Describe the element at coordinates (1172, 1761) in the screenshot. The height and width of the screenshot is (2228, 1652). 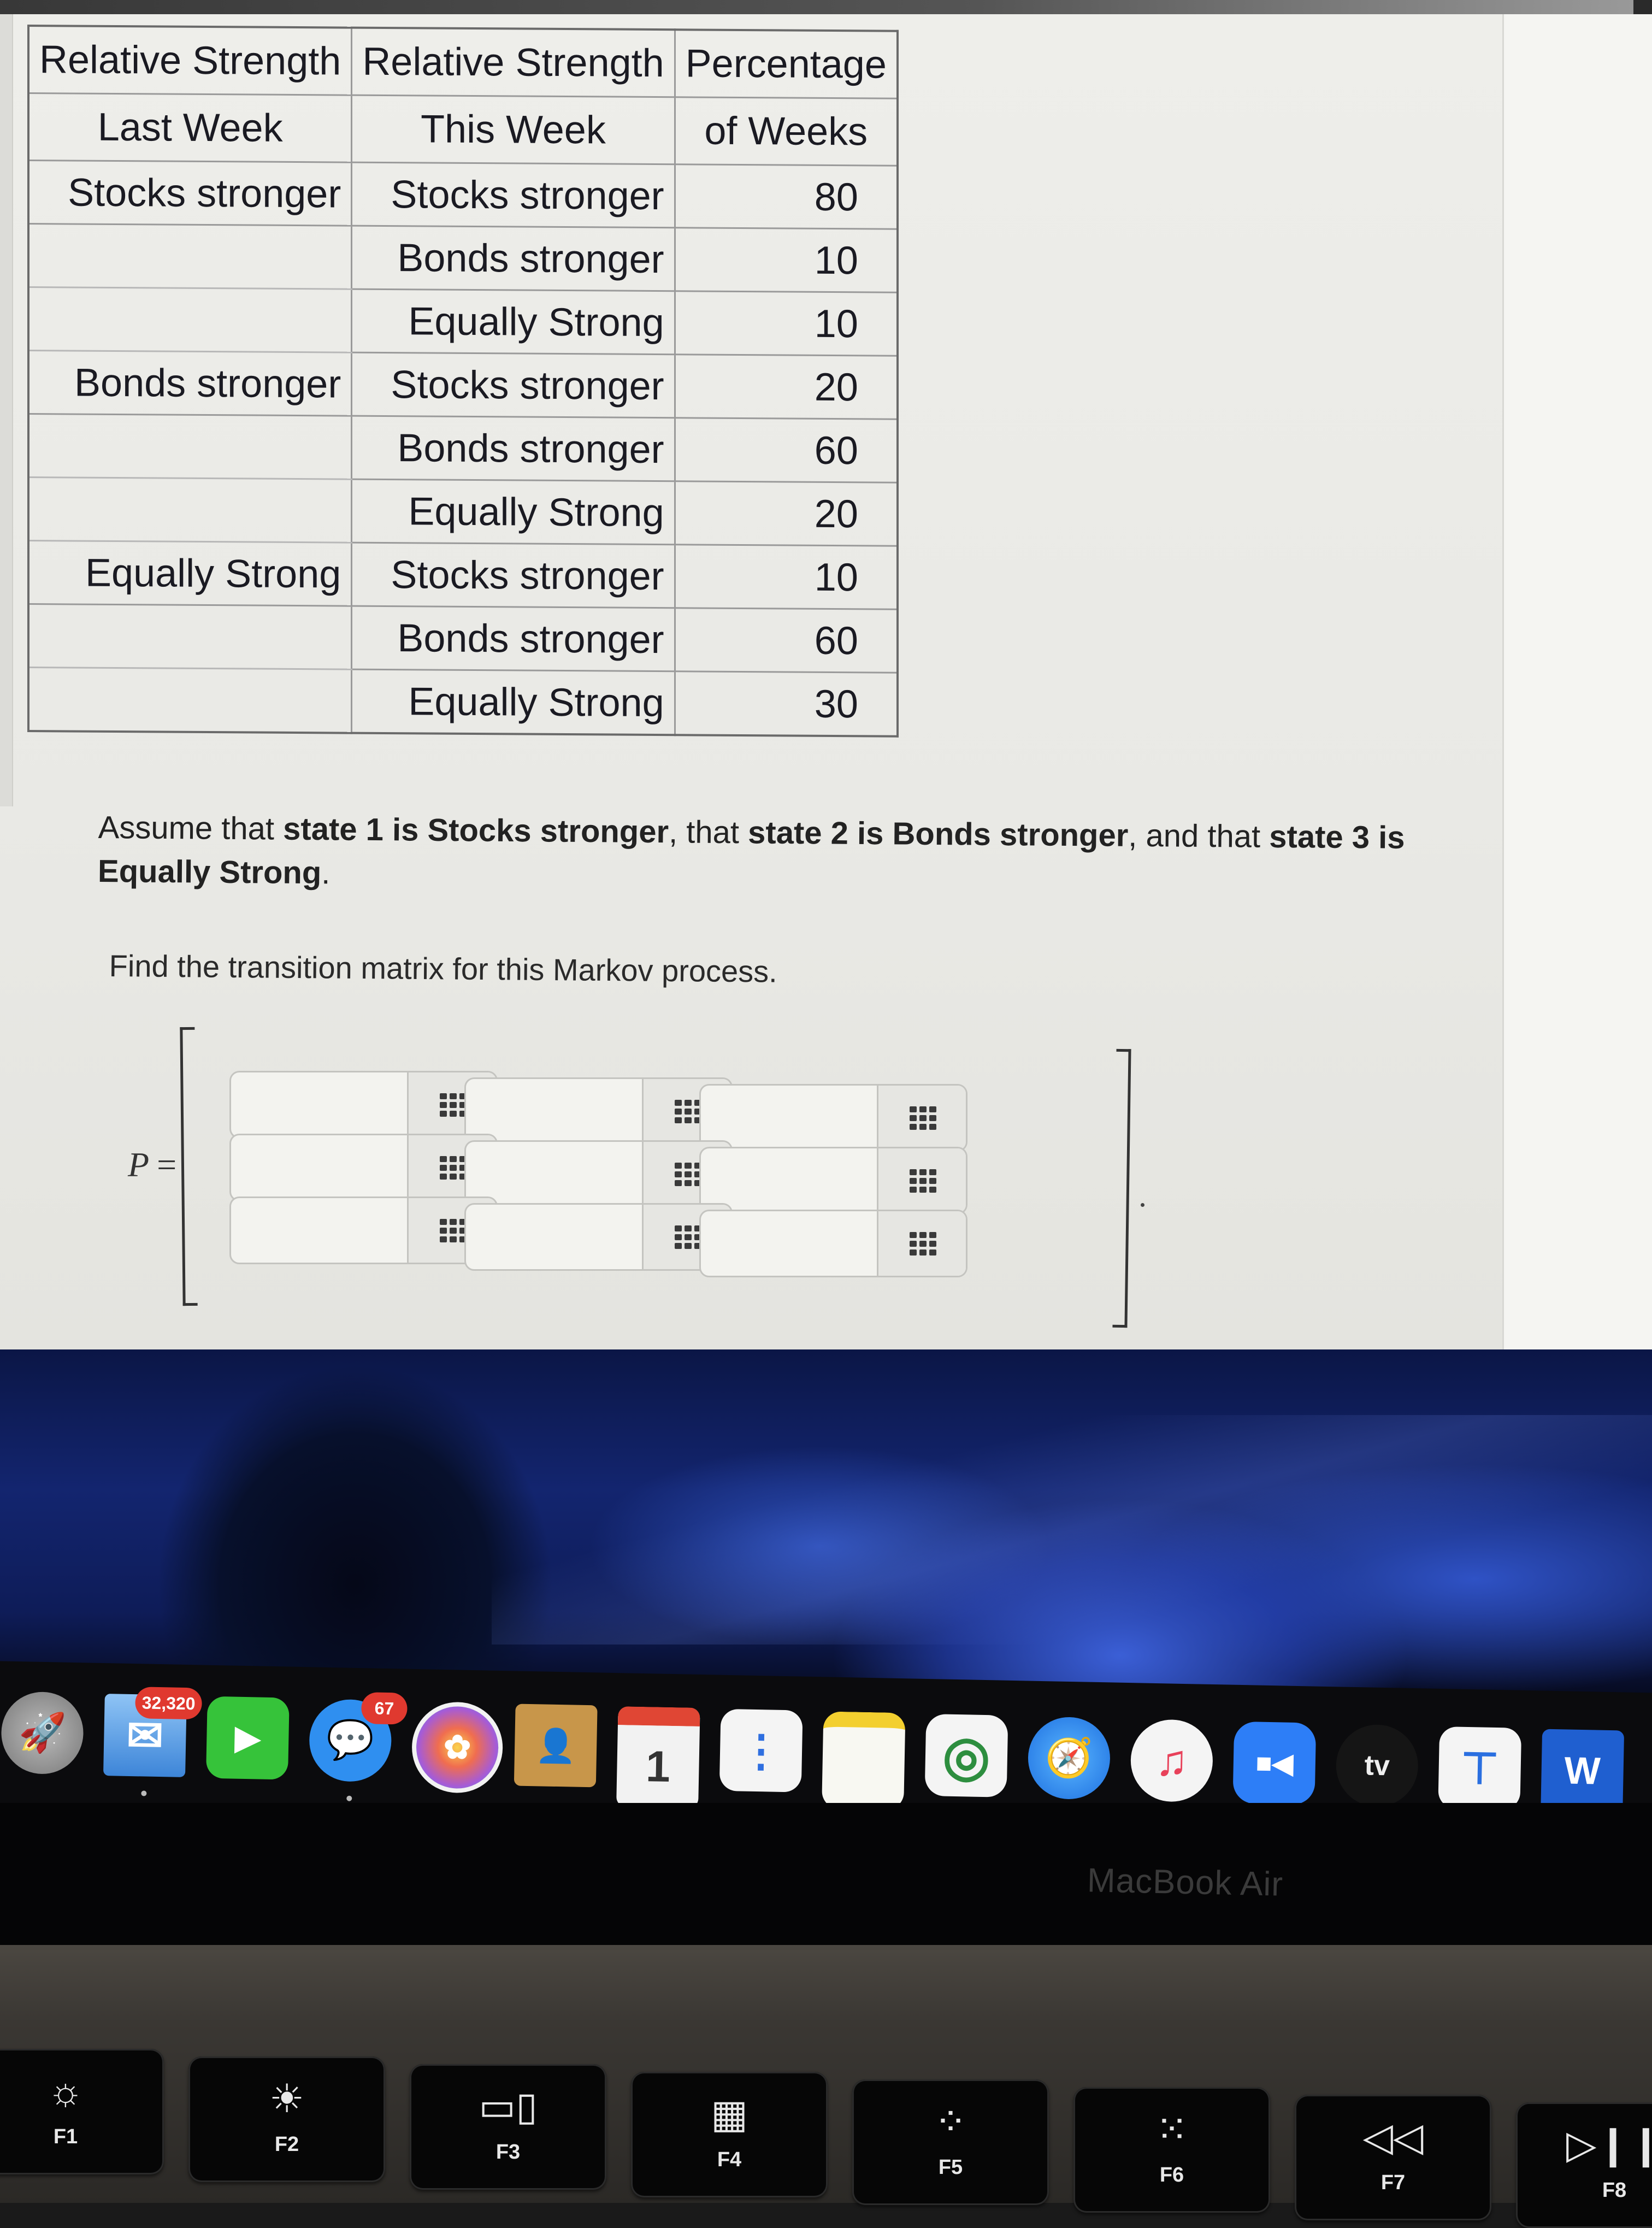
I see `dock-app-music: ♫` at that location.